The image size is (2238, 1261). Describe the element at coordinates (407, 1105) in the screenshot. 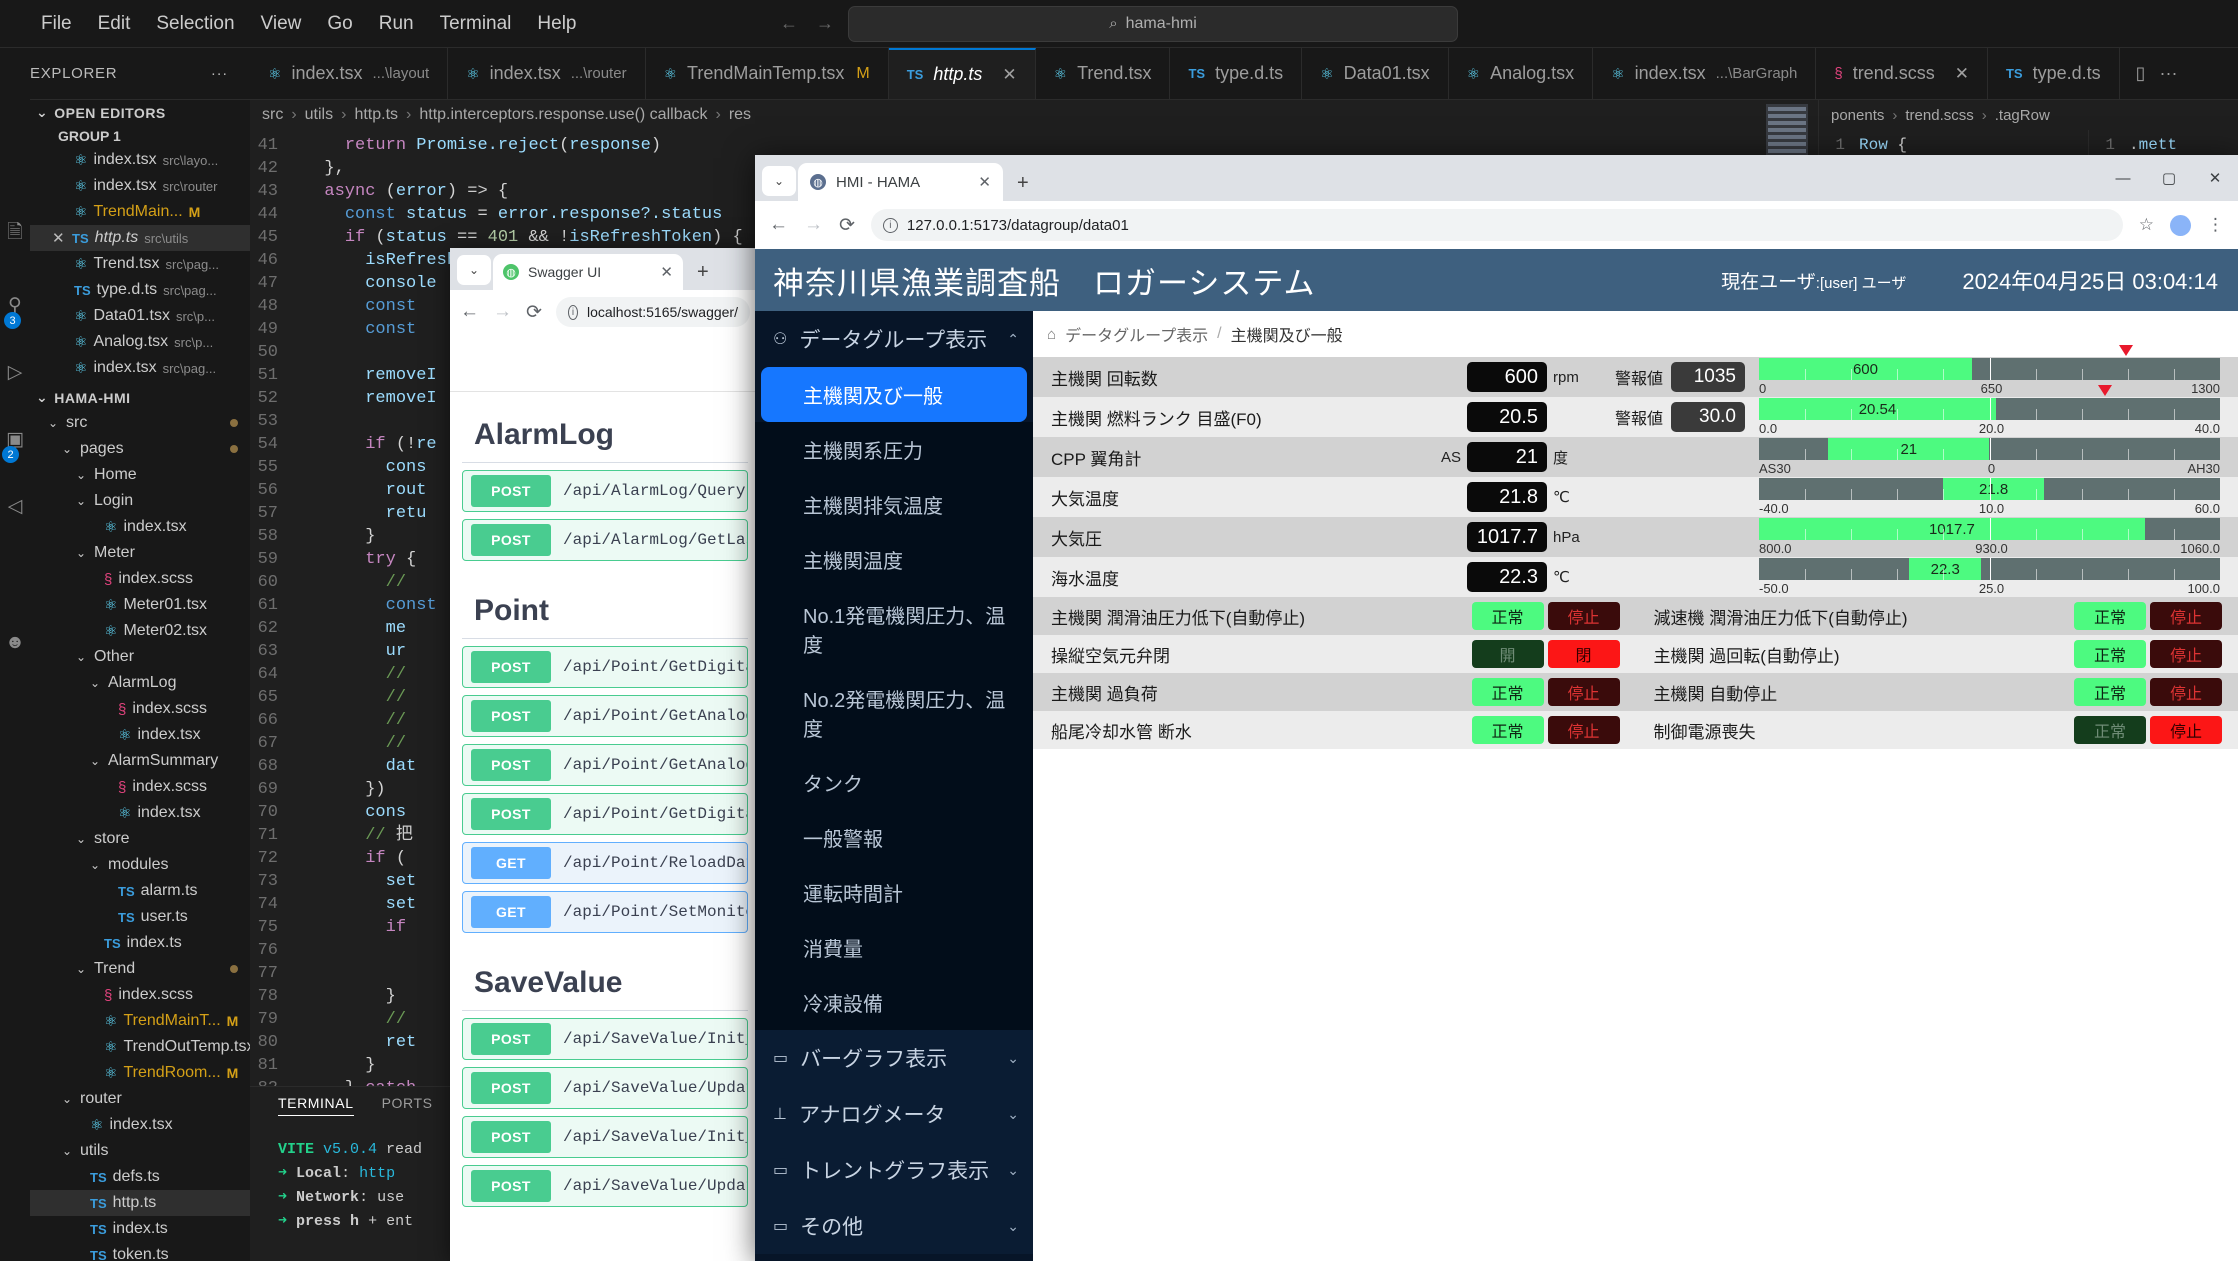

I see `terminal-tab-ports: PORTS` at that location.